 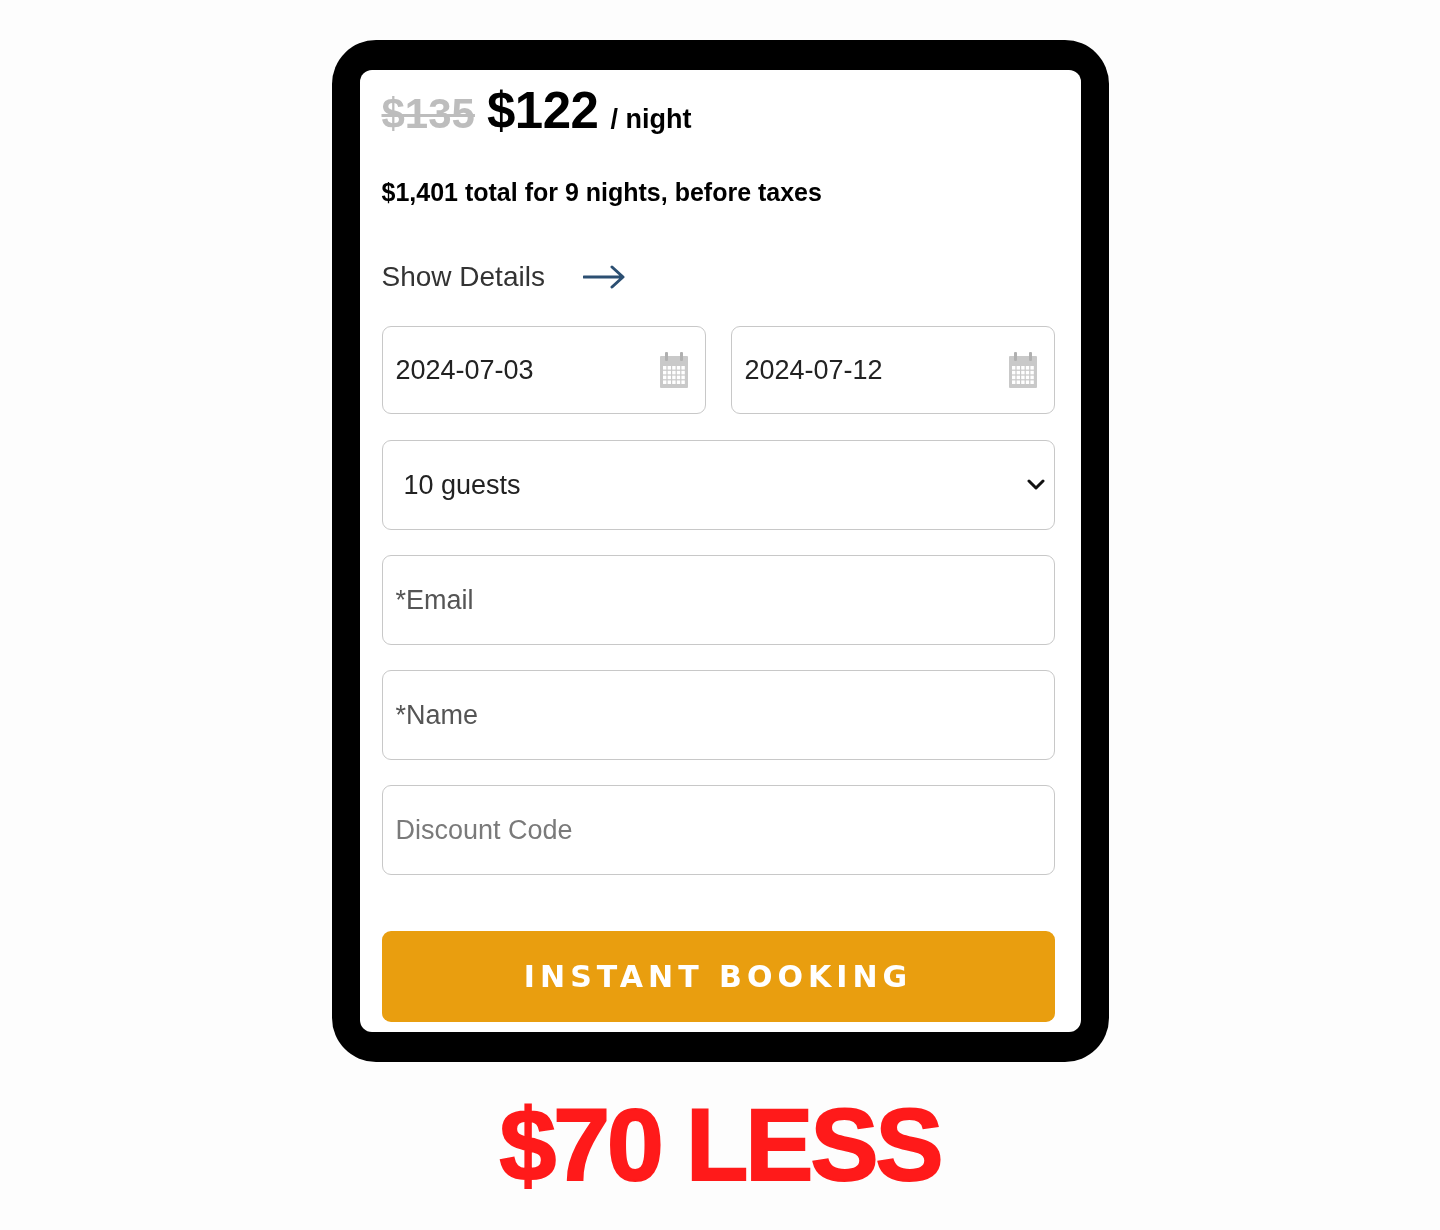 What do you see at coordinates (603, 277) in the screenshot?
I see `arrow-right-icon` at bounding box center [603, 277].